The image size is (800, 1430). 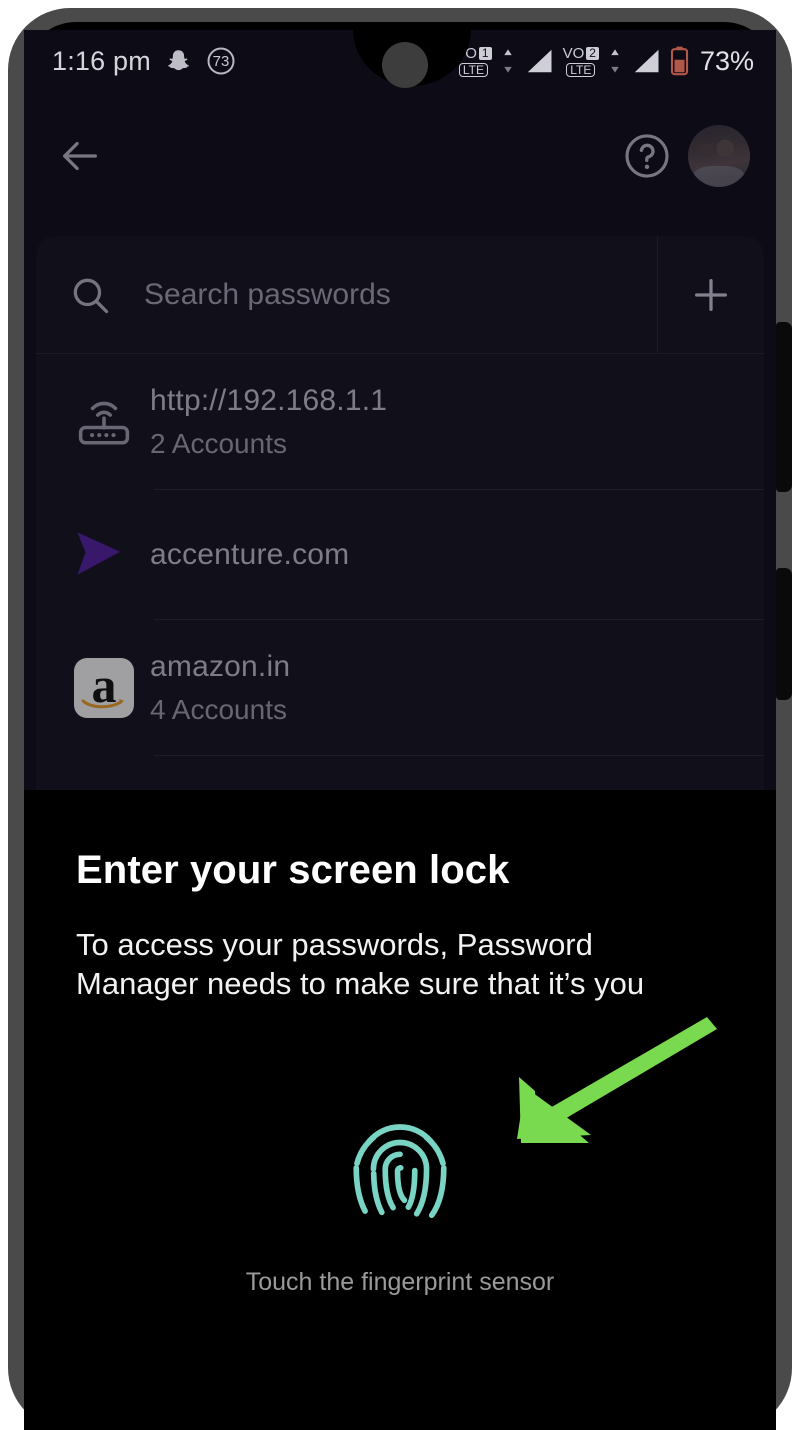 I want to click on search-icon, so click(x=90, y=295).